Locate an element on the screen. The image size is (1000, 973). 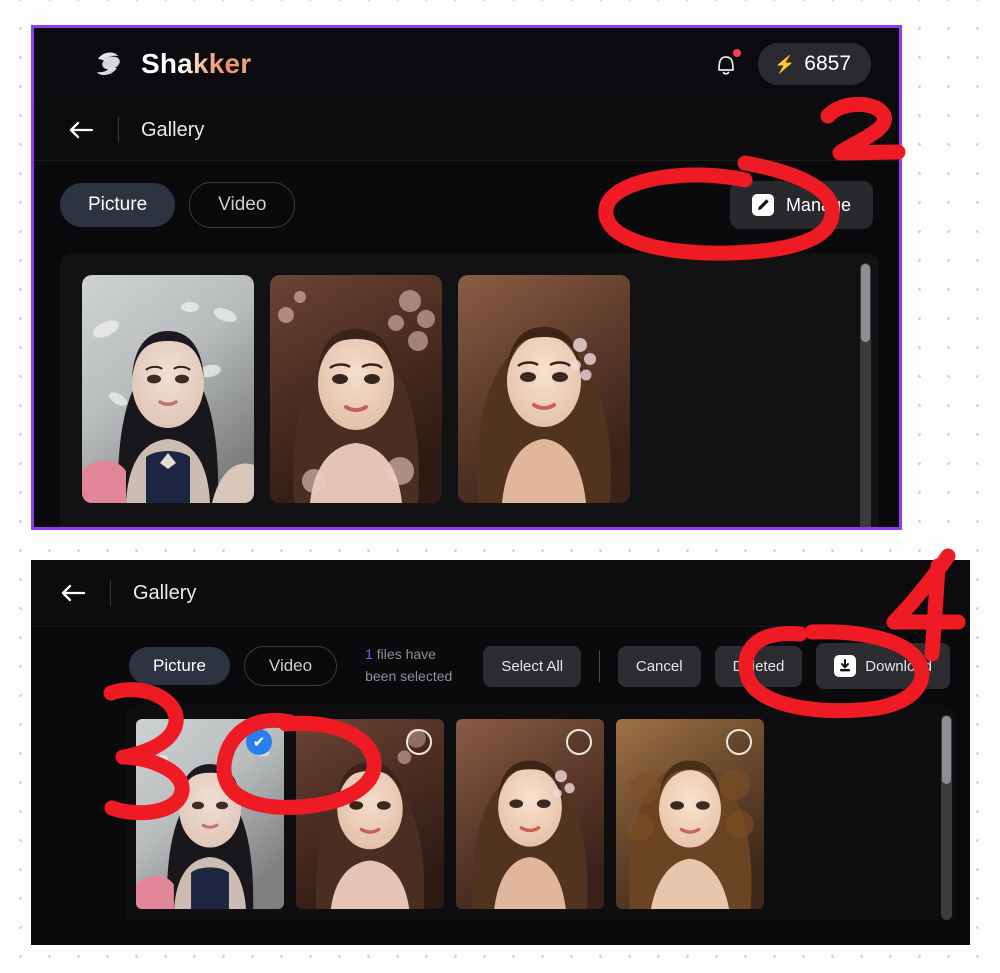
selection-status: 1 files have been selected is located at coordinates (417, 665).